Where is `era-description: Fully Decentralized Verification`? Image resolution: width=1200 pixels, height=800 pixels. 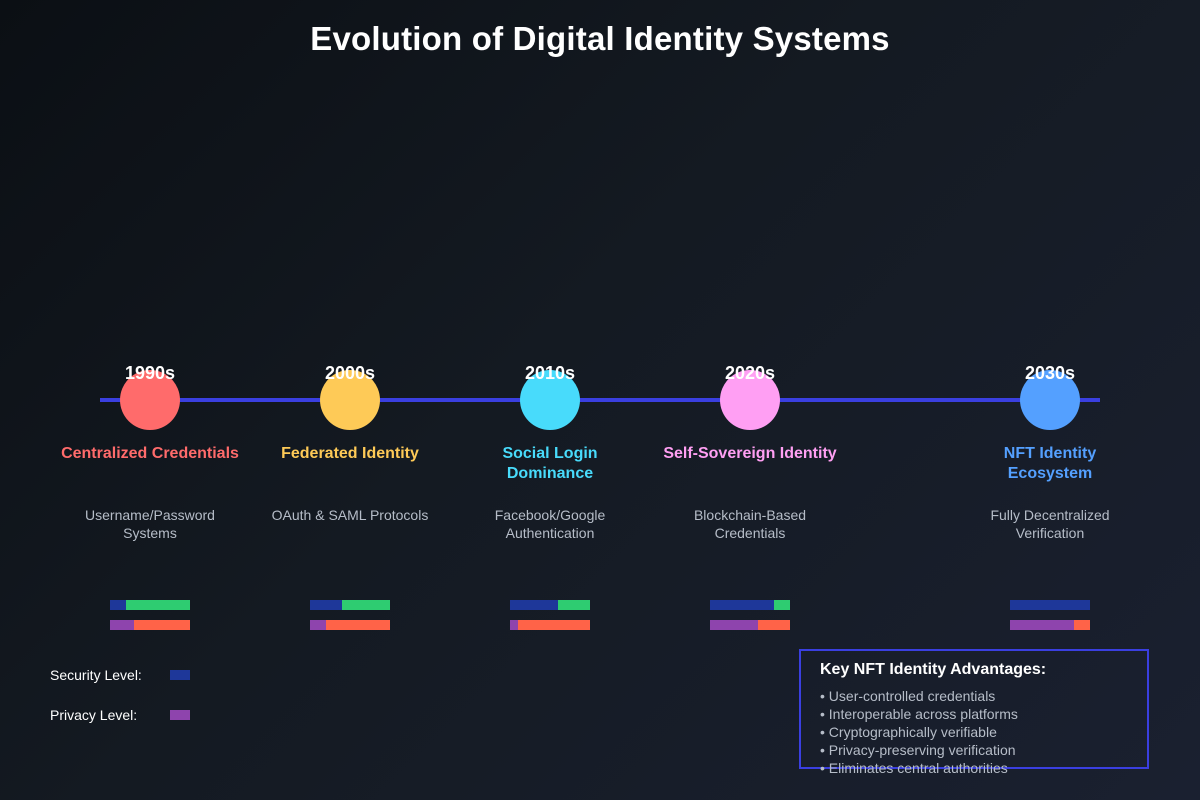 era-description: Fully Decentralized Verification is located at coordinates (1050, 524).